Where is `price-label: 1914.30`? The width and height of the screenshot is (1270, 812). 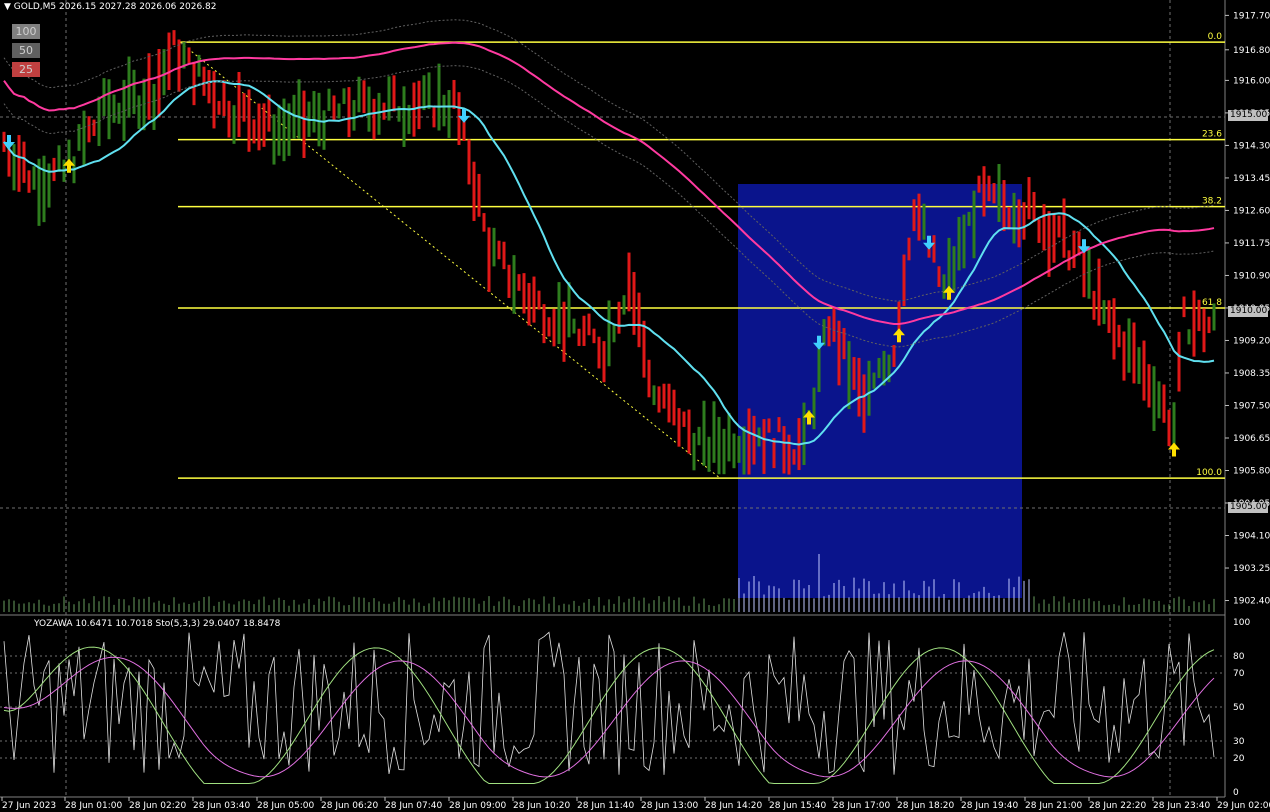
price-label: 1914.30 is located at coordinates (1251, 146).